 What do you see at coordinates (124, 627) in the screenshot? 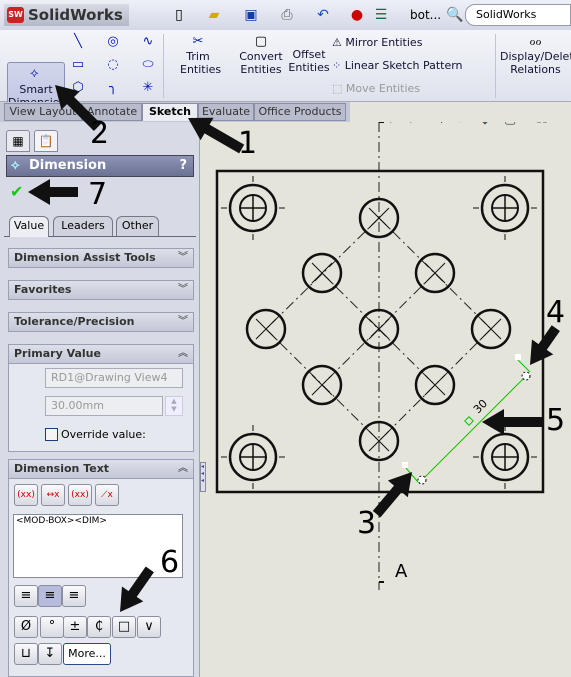
I see `square-symbol-button: □` at bounding box center [124, 627].